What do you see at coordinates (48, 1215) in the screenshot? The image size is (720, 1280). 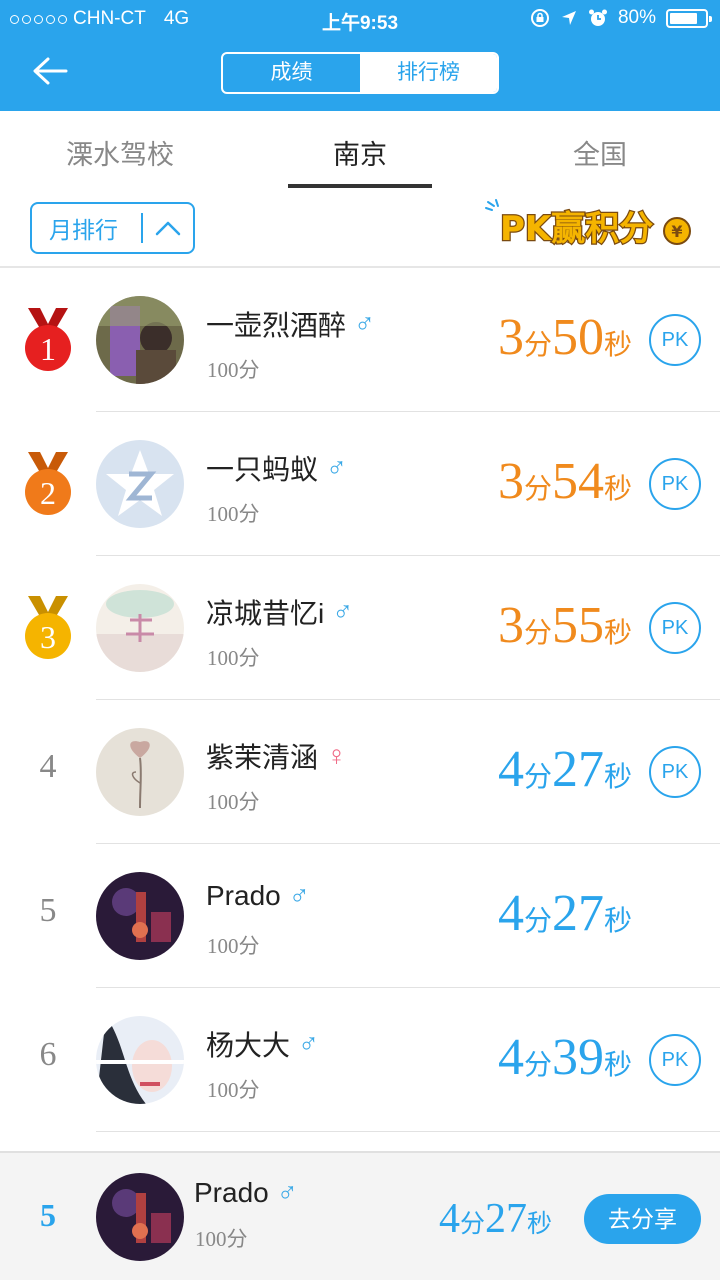 I see `my-rank-number: 5` at bounding box center [48, 1215].